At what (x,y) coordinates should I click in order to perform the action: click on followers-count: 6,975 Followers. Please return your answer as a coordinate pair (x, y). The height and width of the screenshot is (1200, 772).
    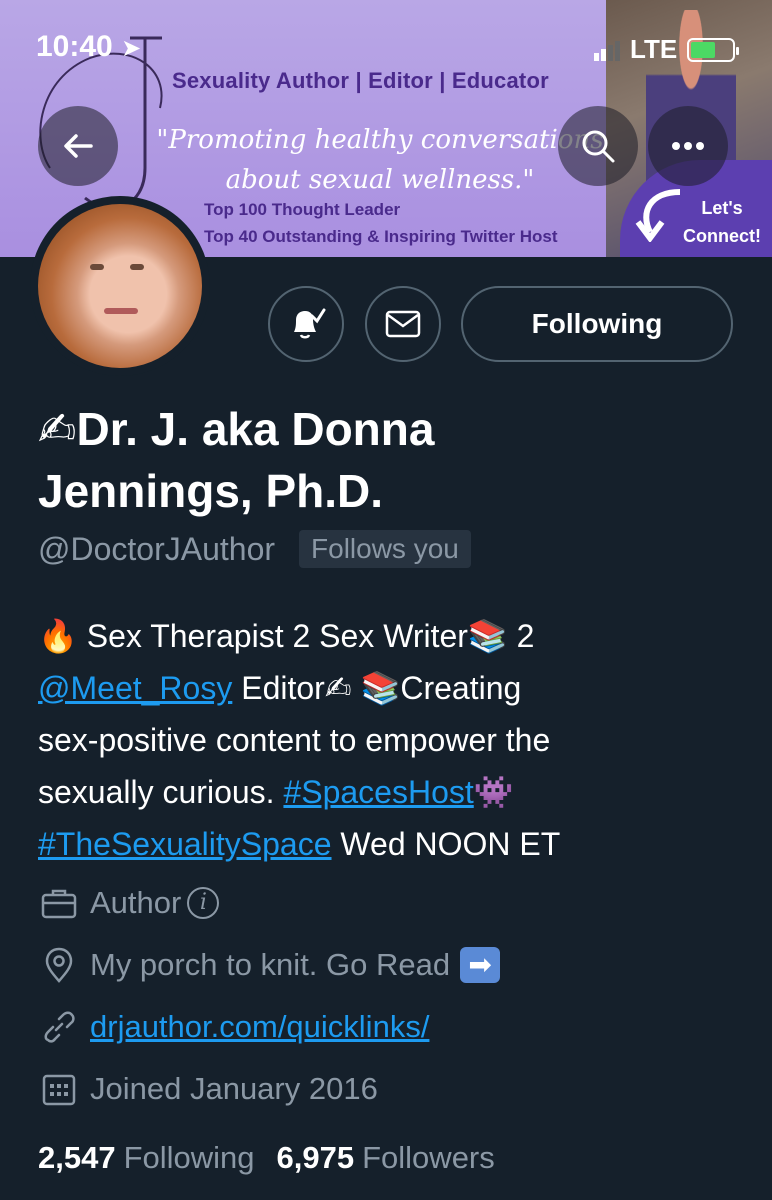
    Looking at the image, I should click on (386, 1158).